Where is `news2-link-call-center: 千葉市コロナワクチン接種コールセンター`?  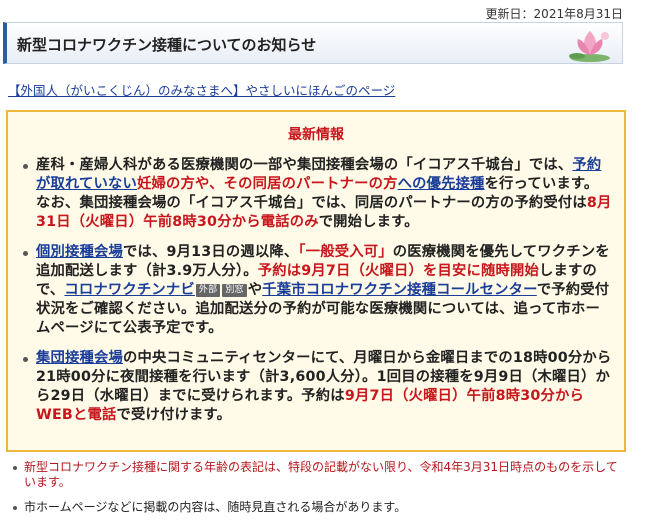 news2-link-call-center: 千葉市コロナワクチン接種コールセンター is located at coordinates (399, 290).